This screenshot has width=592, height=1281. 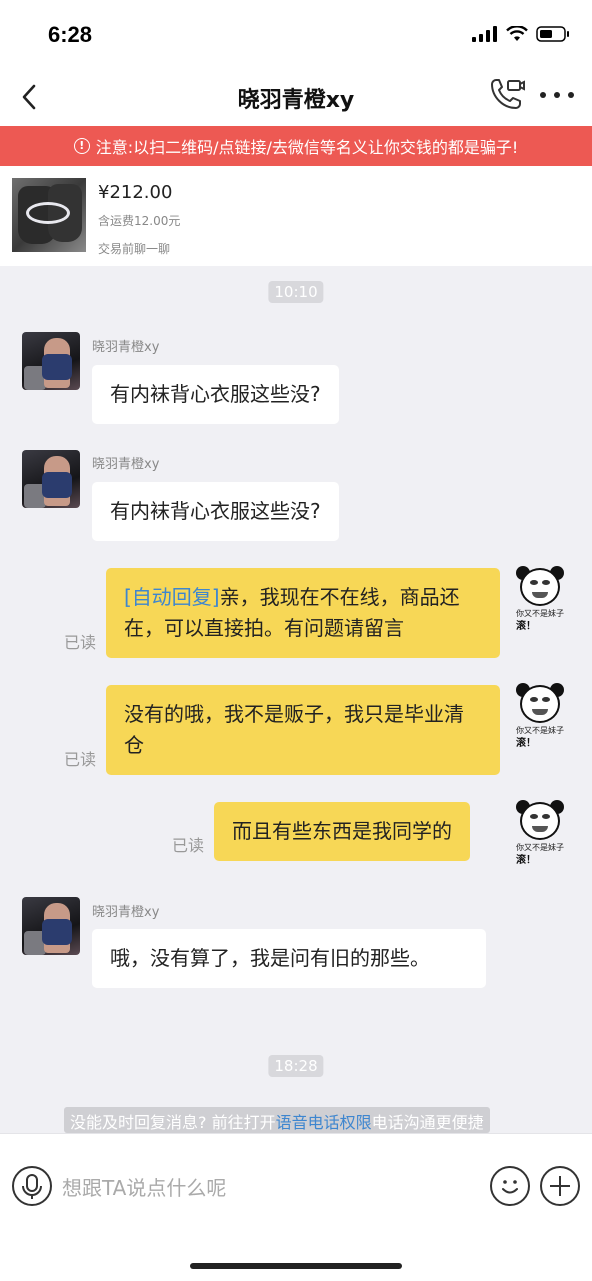 What do you see at coordinates (303, 613) in the screenshot?
I see `message-bubble: [自动回复]亲，我现在不在线，商品还在，可以直接拍。有问题请留言` at bounding box center [303, 613].